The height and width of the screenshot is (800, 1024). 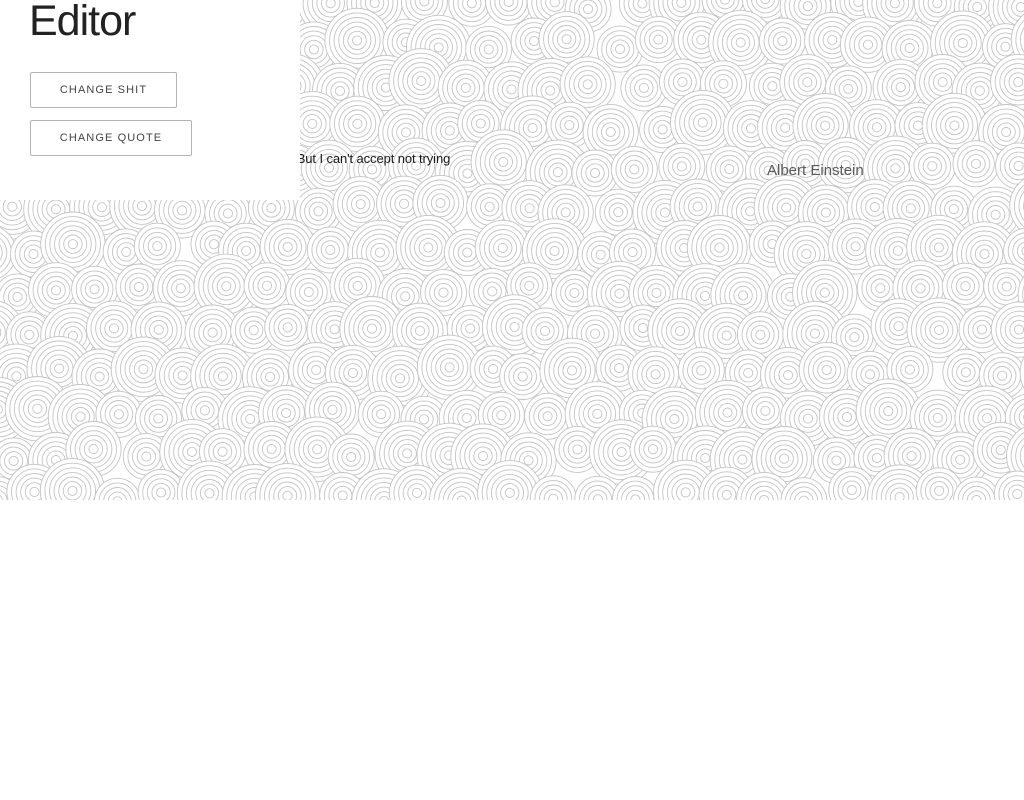 What do you see at coordinates (111, 138) in the screenshot?
I see `change-quote-button: CHANGE QUOTE` at bounding box center [111, 138].